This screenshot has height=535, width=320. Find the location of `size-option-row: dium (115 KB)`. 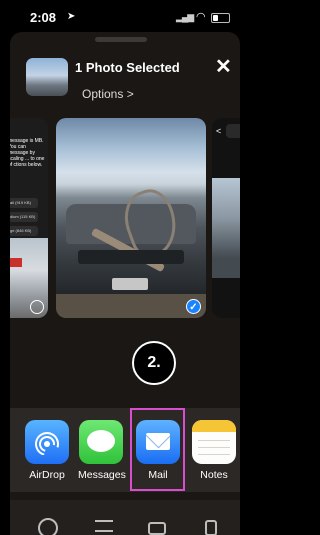

size-option-row: dium (115 KB) is located at coordinates (23, 217).